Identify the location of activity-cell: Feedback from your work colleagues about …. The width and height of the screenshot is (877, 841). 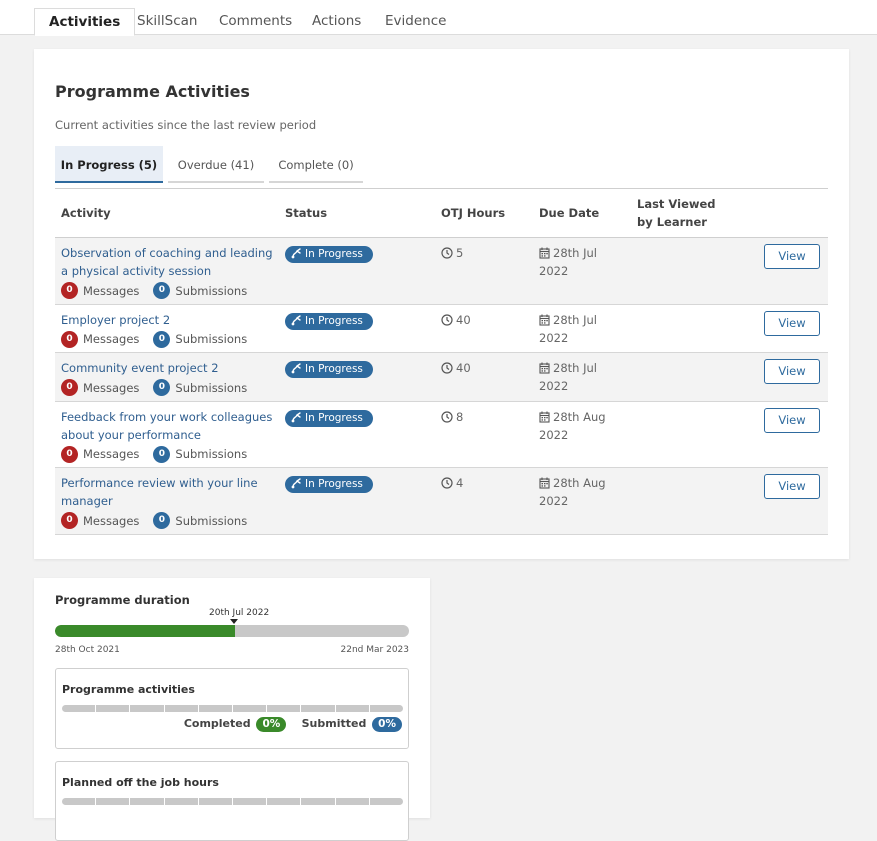
(167, 434).